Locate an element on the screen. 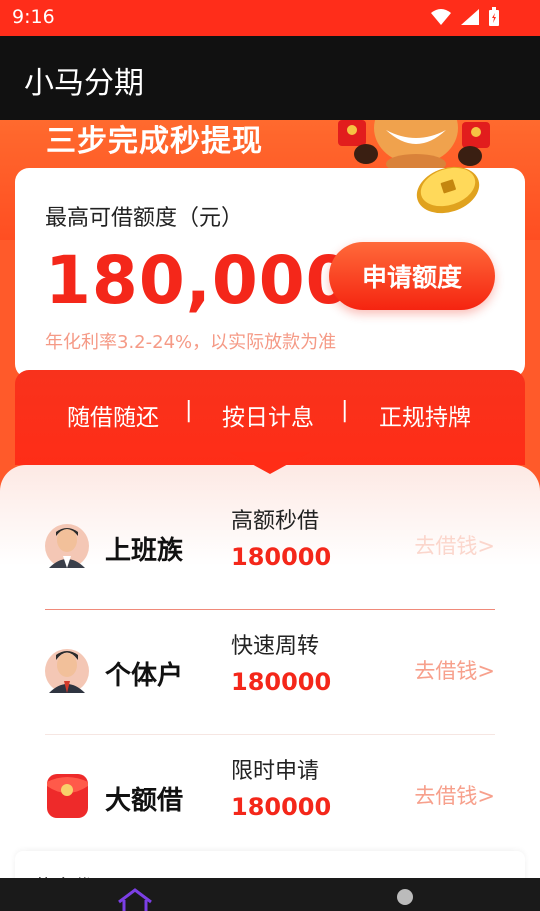 The image size is (540, 911). profile-icon is located at coordinates (405, 897).